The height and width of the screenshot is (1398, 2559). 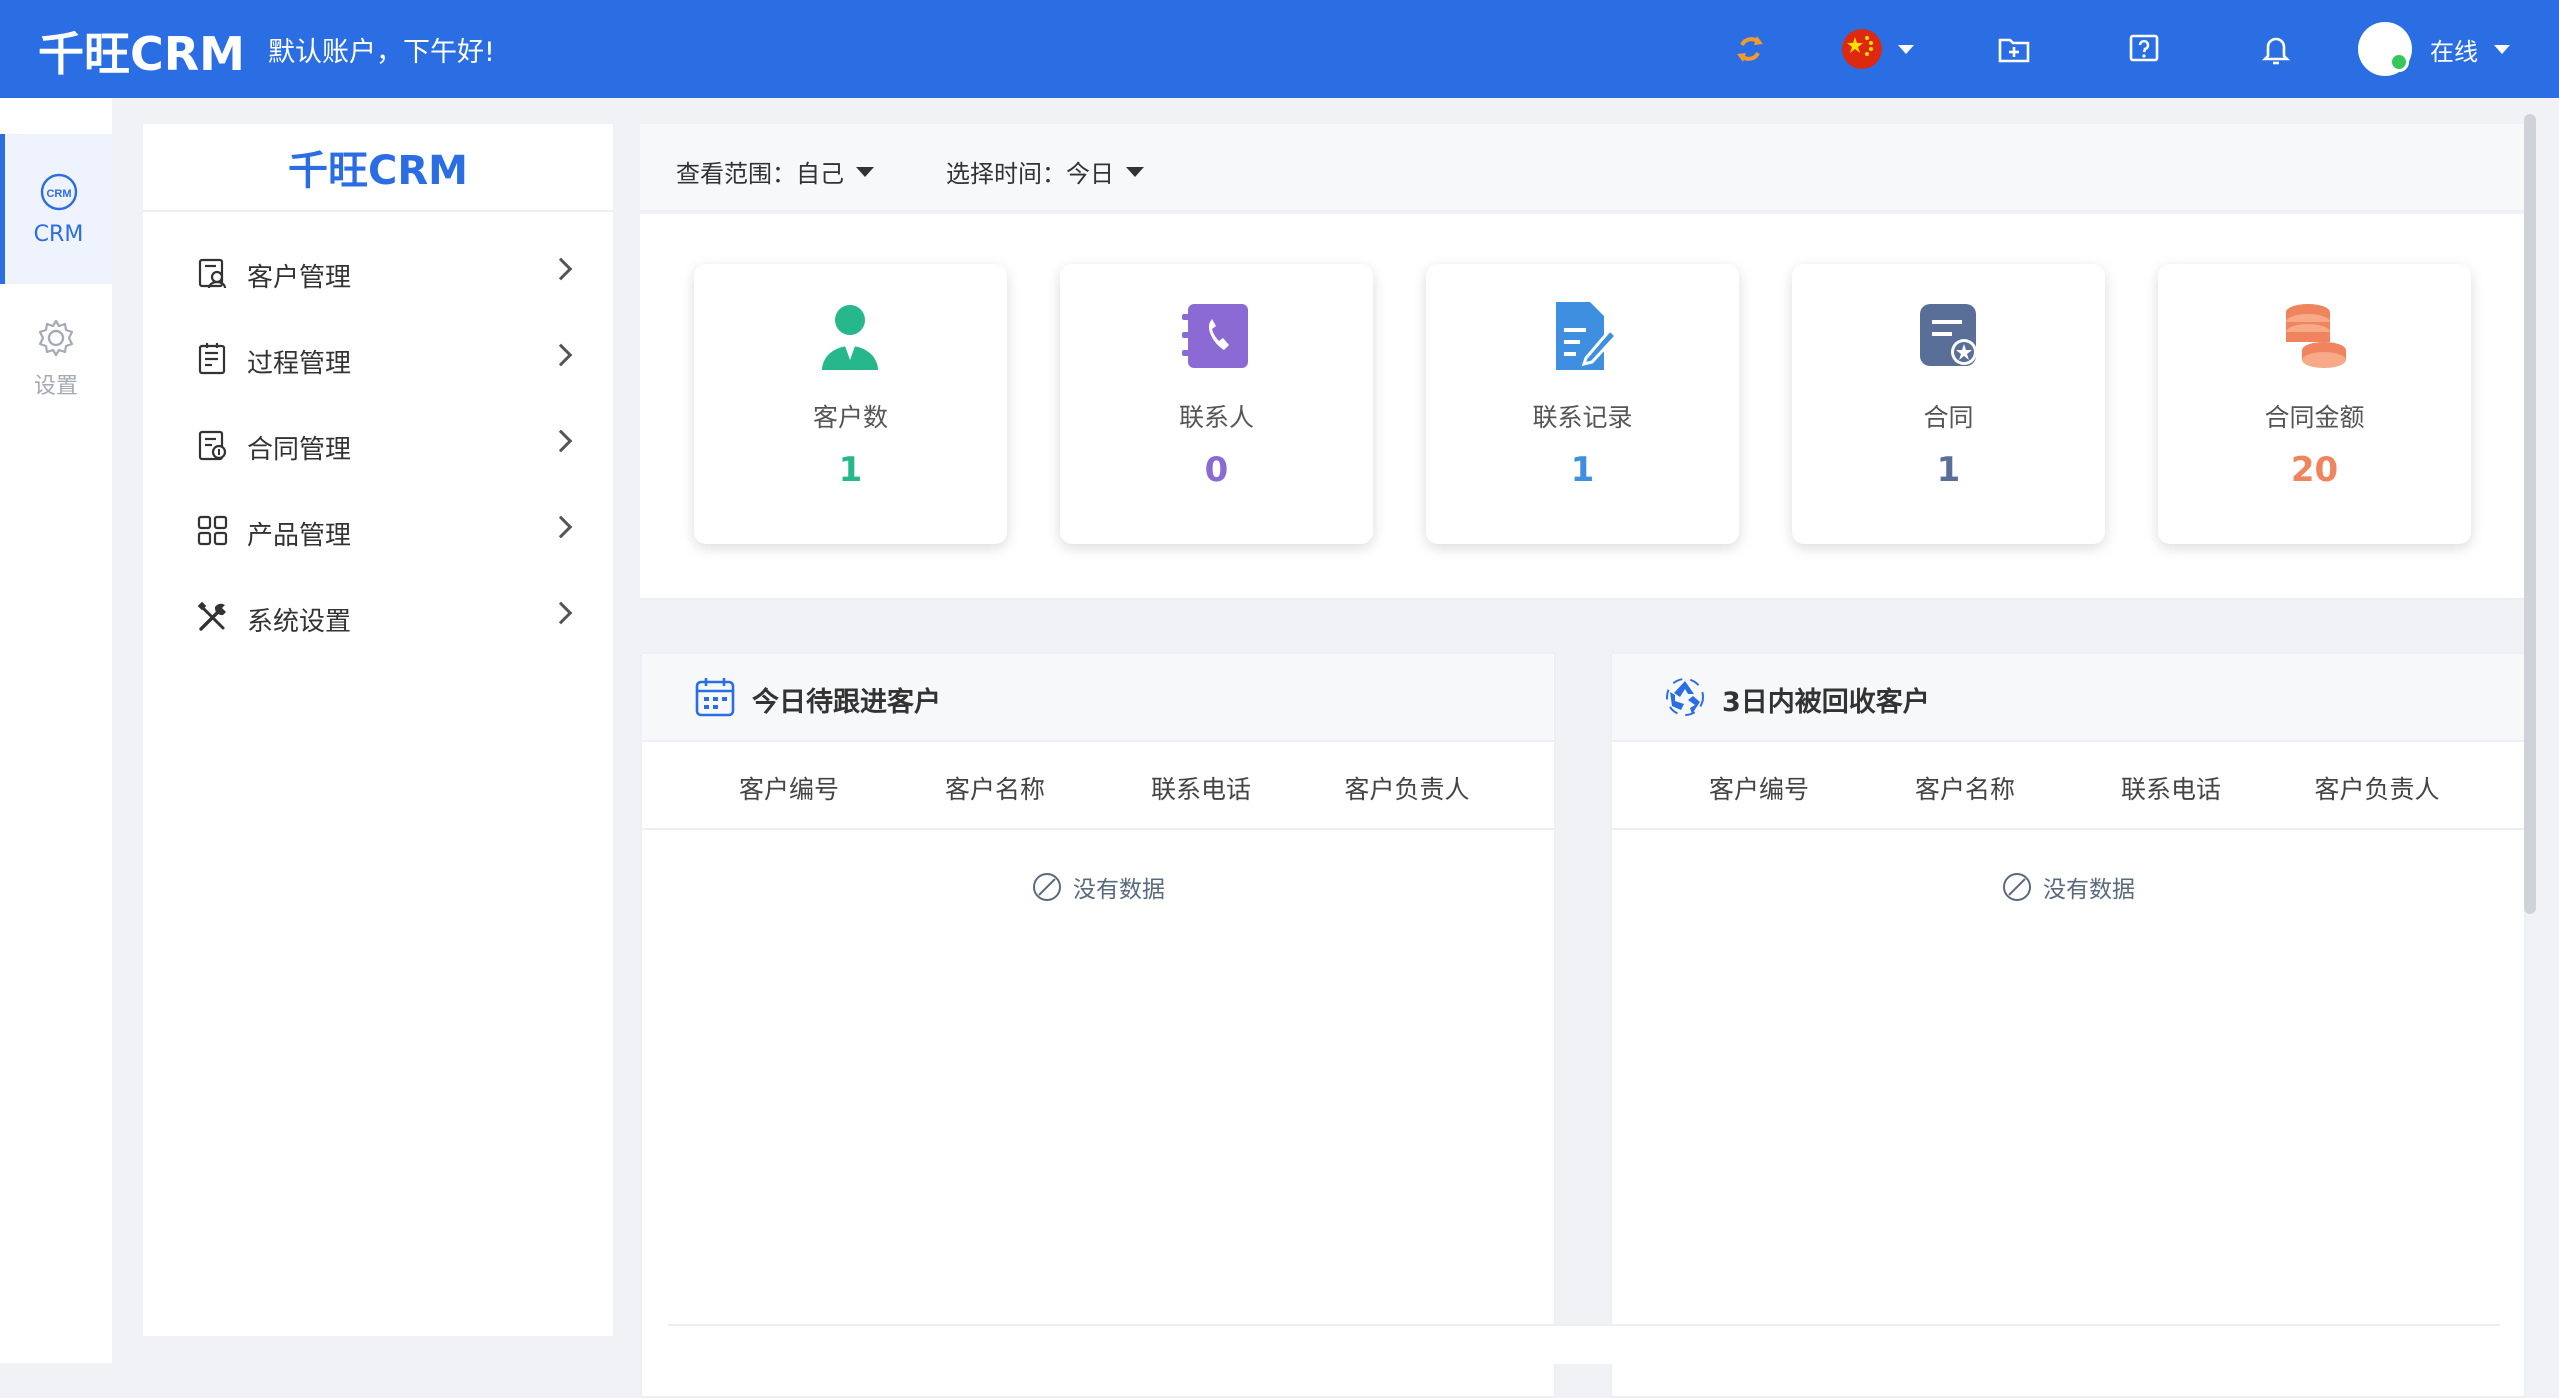 I want to click on stat-card-customers: 客户数 1, so click(x=850, y=404).